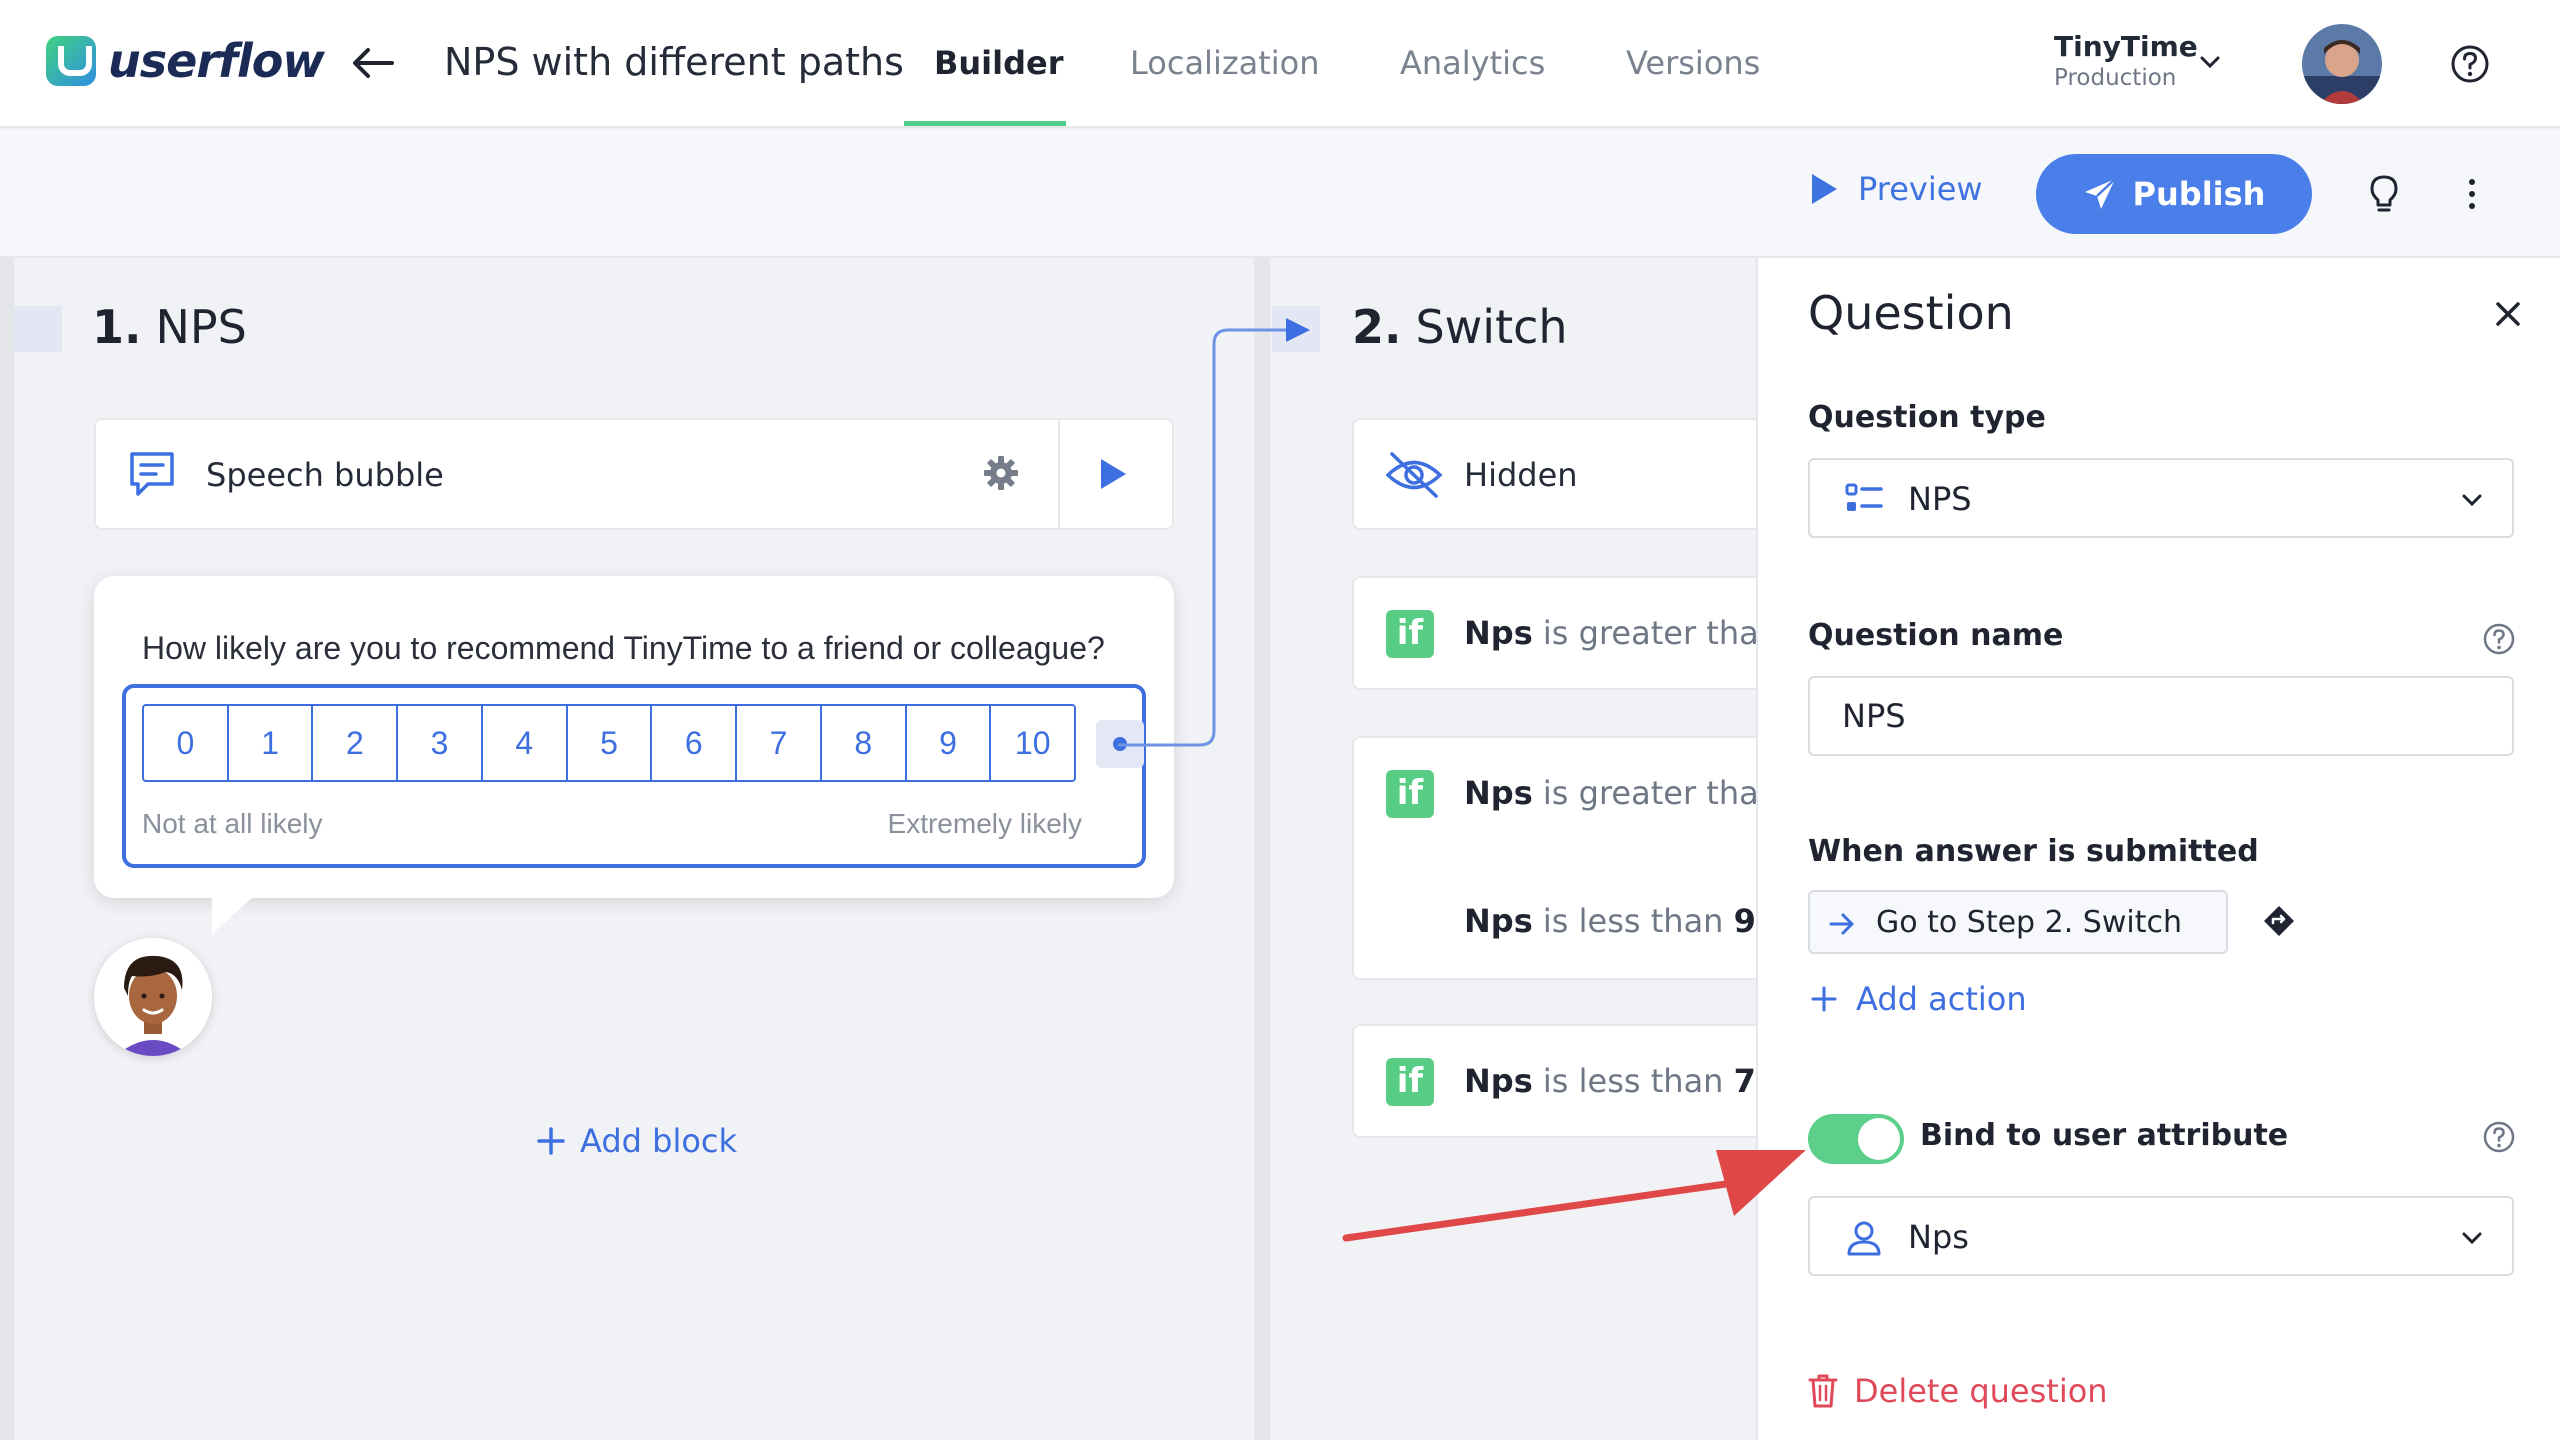 The image size is (2560, 1440). Describe the element at coordinates (1581, 633) in the screenshot. I see `condition-block-1: if Nps is greater than 8` at that location.